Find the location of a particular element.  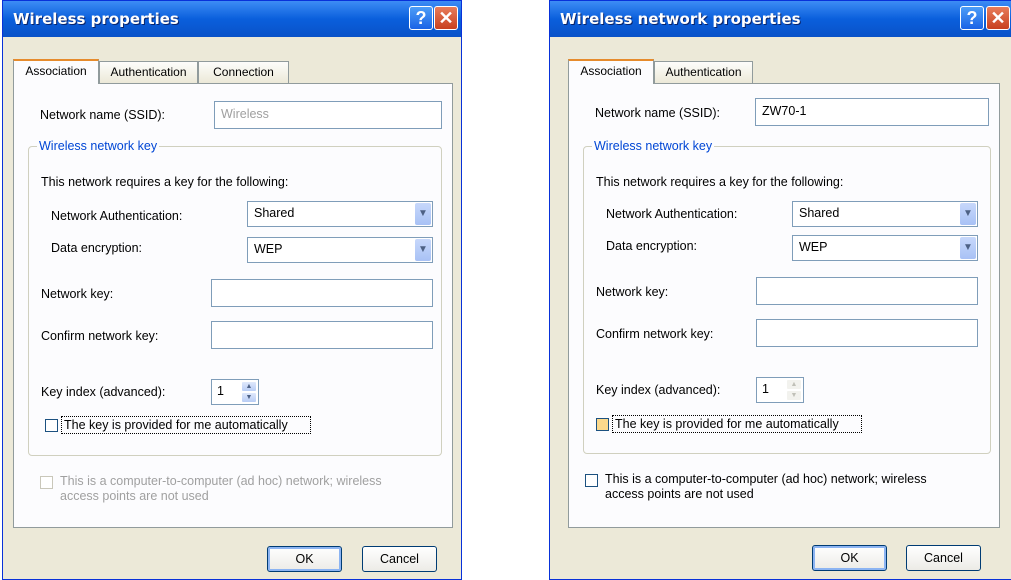

window-title: Wireless network properties is located at coordinates (680, 19).